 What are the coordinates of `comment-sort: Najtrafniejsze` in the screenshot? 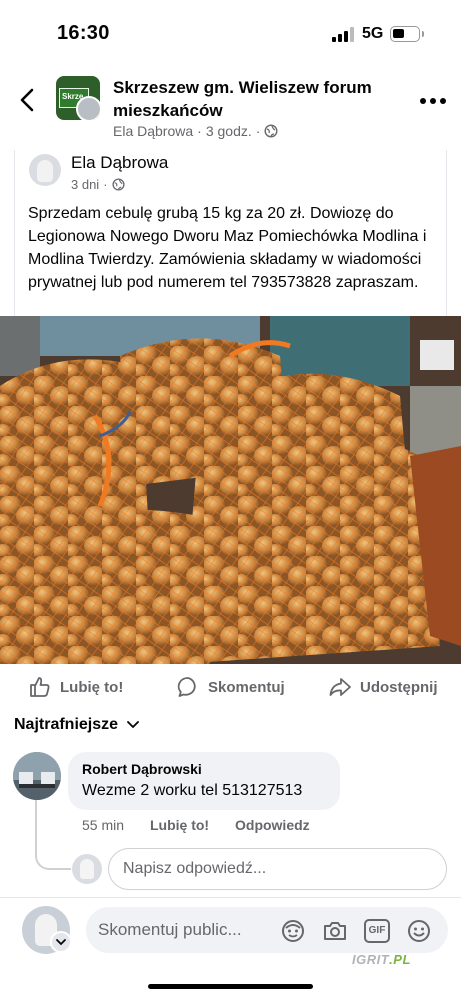 It's located at (77, 725).